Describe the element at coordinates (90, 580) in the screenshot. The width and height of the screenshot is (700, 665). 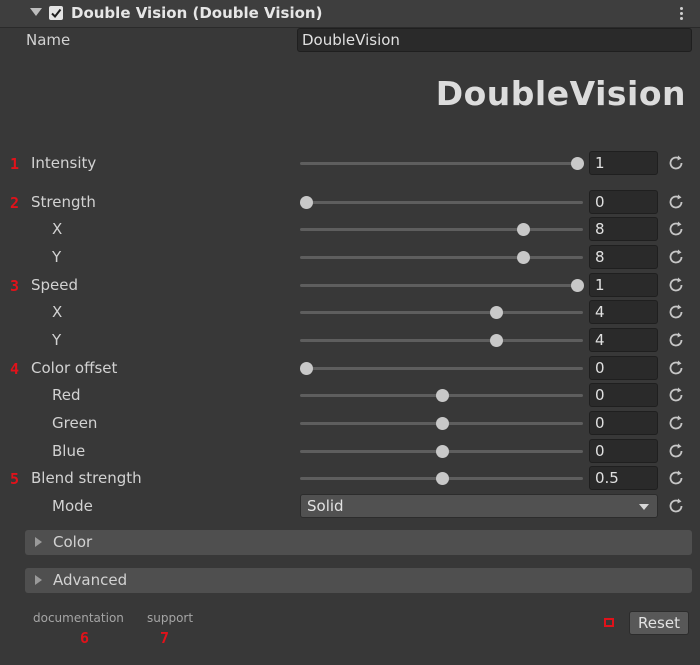
I see `foldout-label: Advanced` at that location.